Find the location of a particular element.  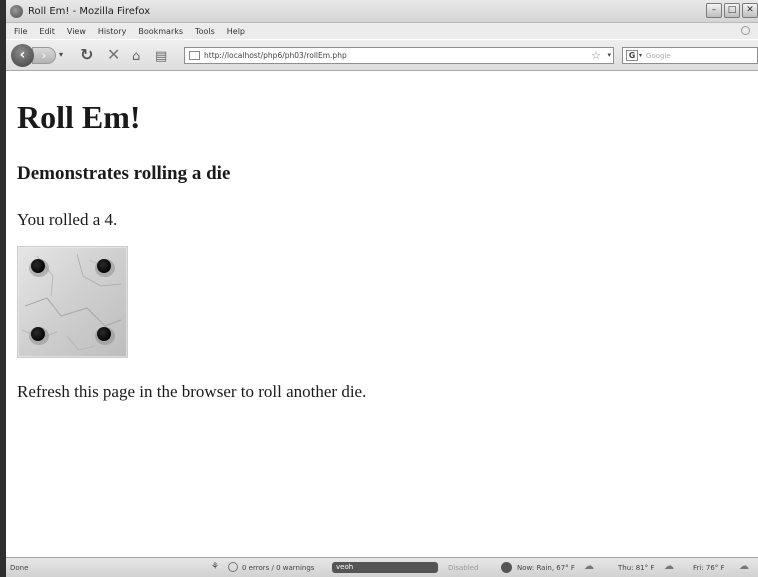

menu-view: View is located at coordinates (76, 31).